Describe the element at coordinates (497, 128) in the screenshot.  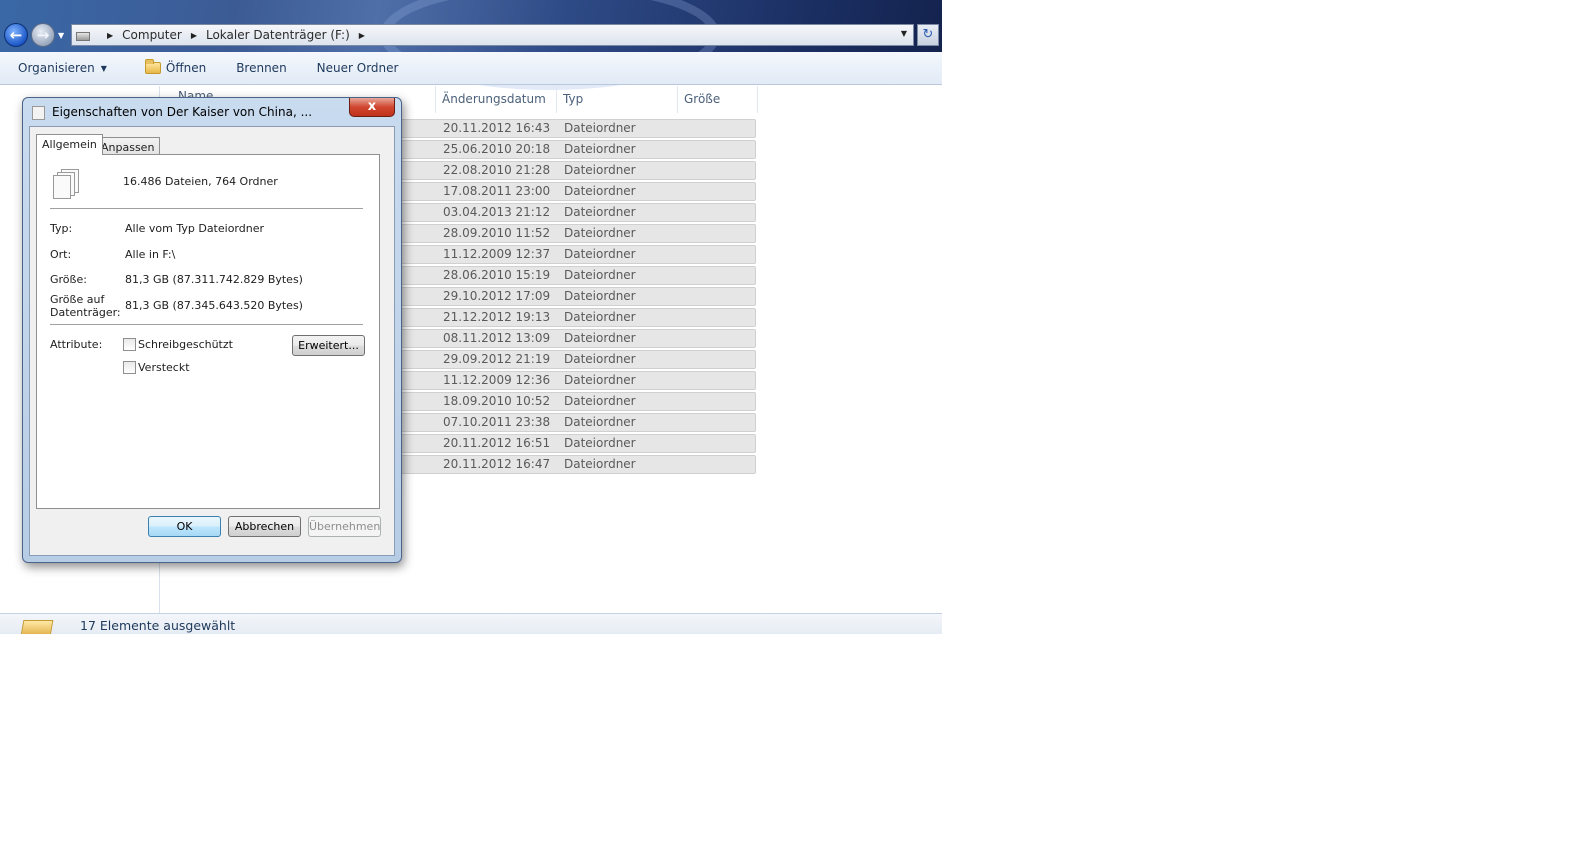
I see `row-date: 20.11.2012 16:43` at that location.